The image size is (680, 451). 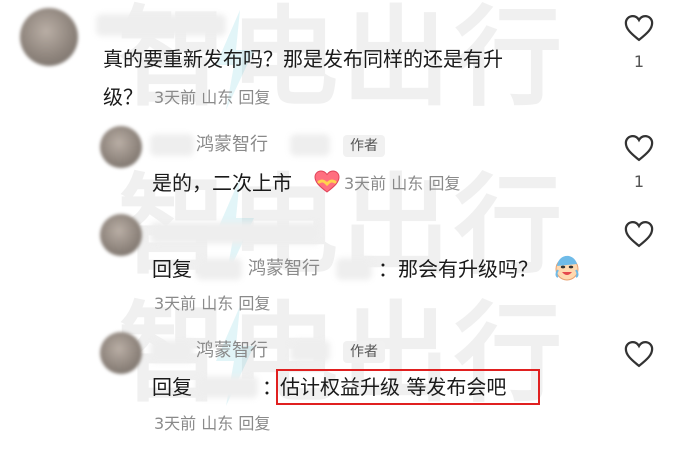 What do you see at coordinates (458, 269) in the screenshot?
I see `comment-text: ：那会有升级吗？` at bounding box center [458, 269].